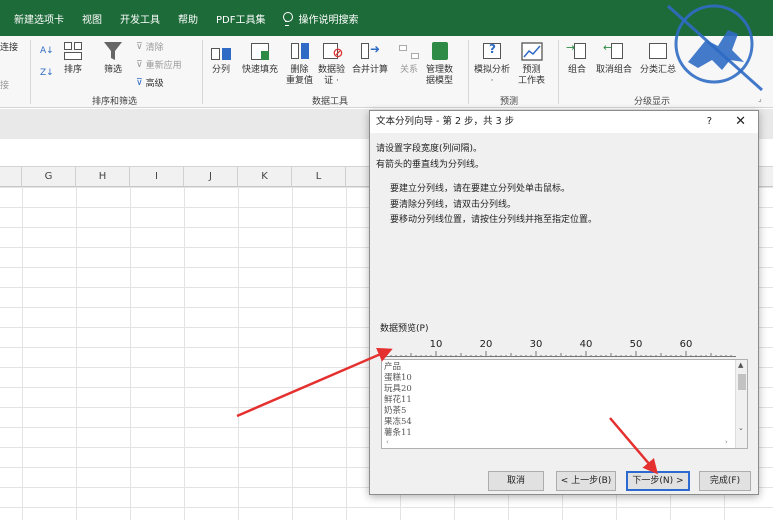 The height and width of the screenshot is (520, 773). I want to click on help-icon: ?, so click(709, 122).